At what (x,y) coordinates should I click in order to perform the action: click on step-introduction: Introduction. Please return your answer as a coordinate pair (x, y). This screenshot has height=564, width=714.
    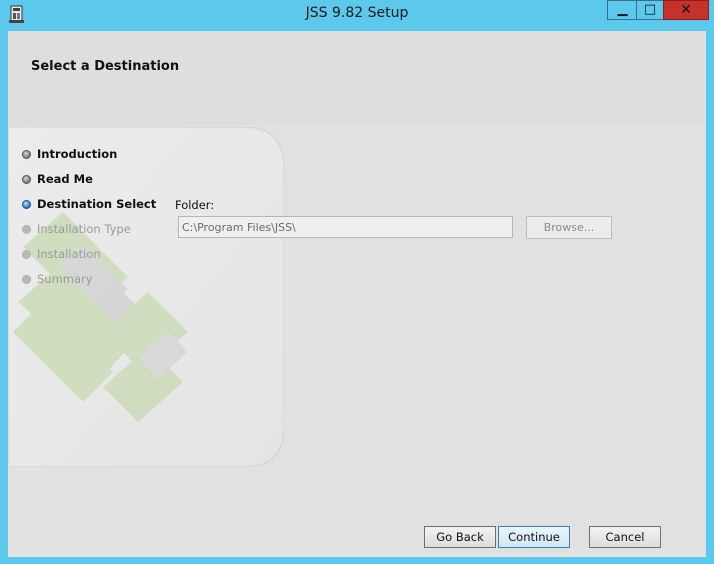
    Looking at the image, I should click on (69, 154).